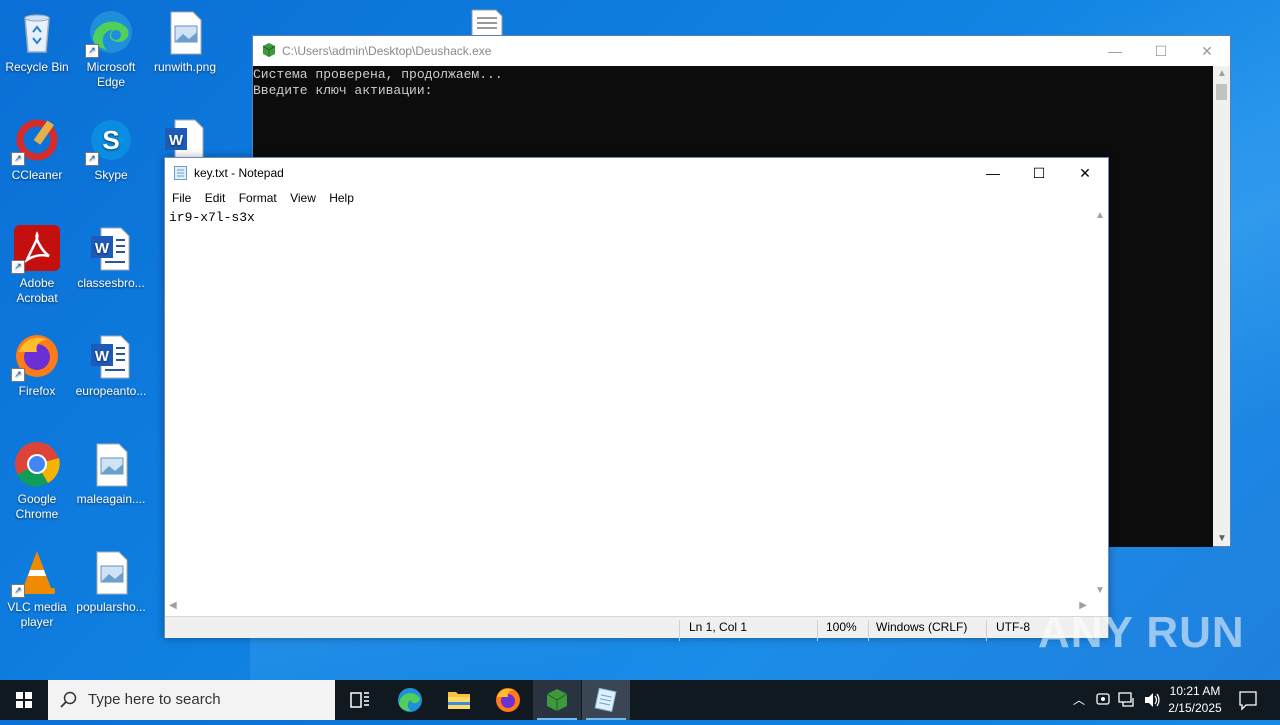 The width and height of the screenshot is (1280, 725). I want to click on menu-view: View, so click(303, 198).